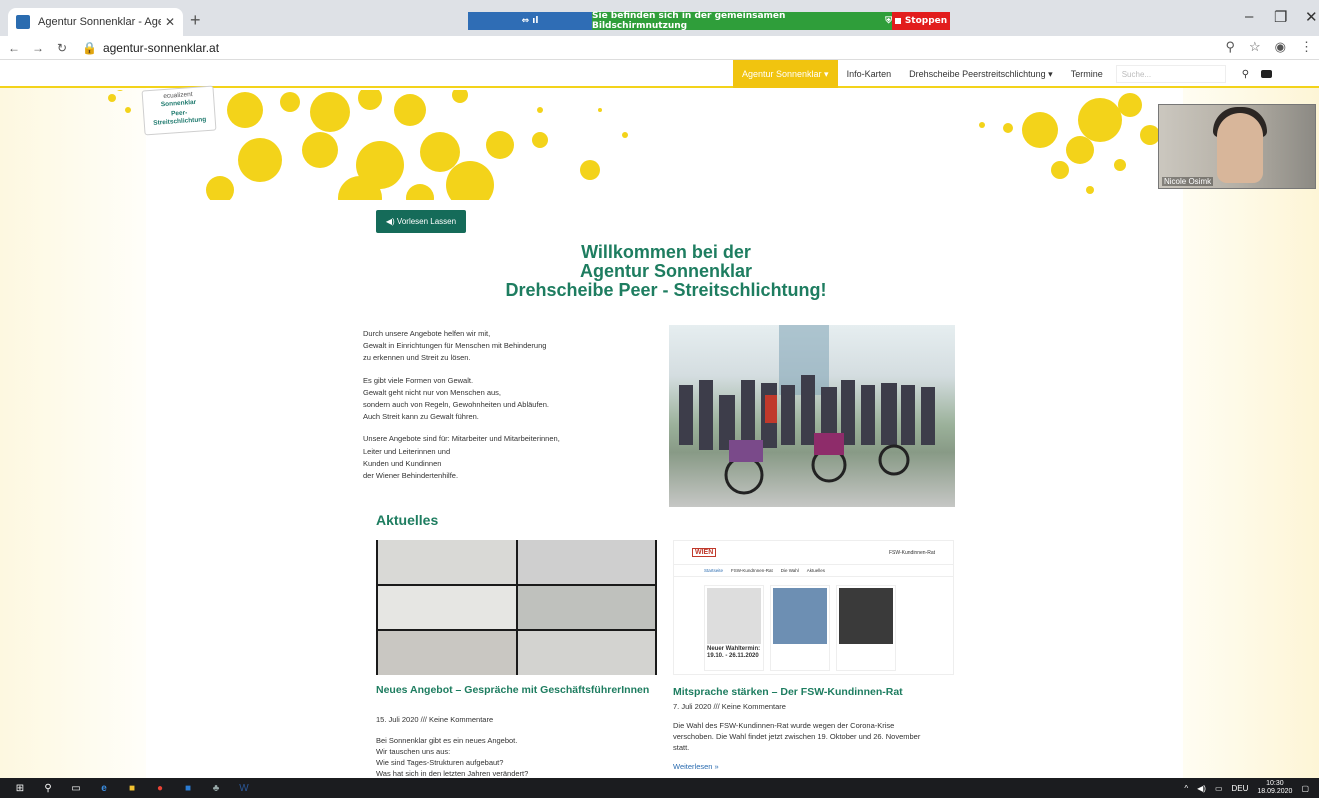  Describe the element at coordinates (104, 788) in the screenshot. I see `edge-icon: e` at that location.